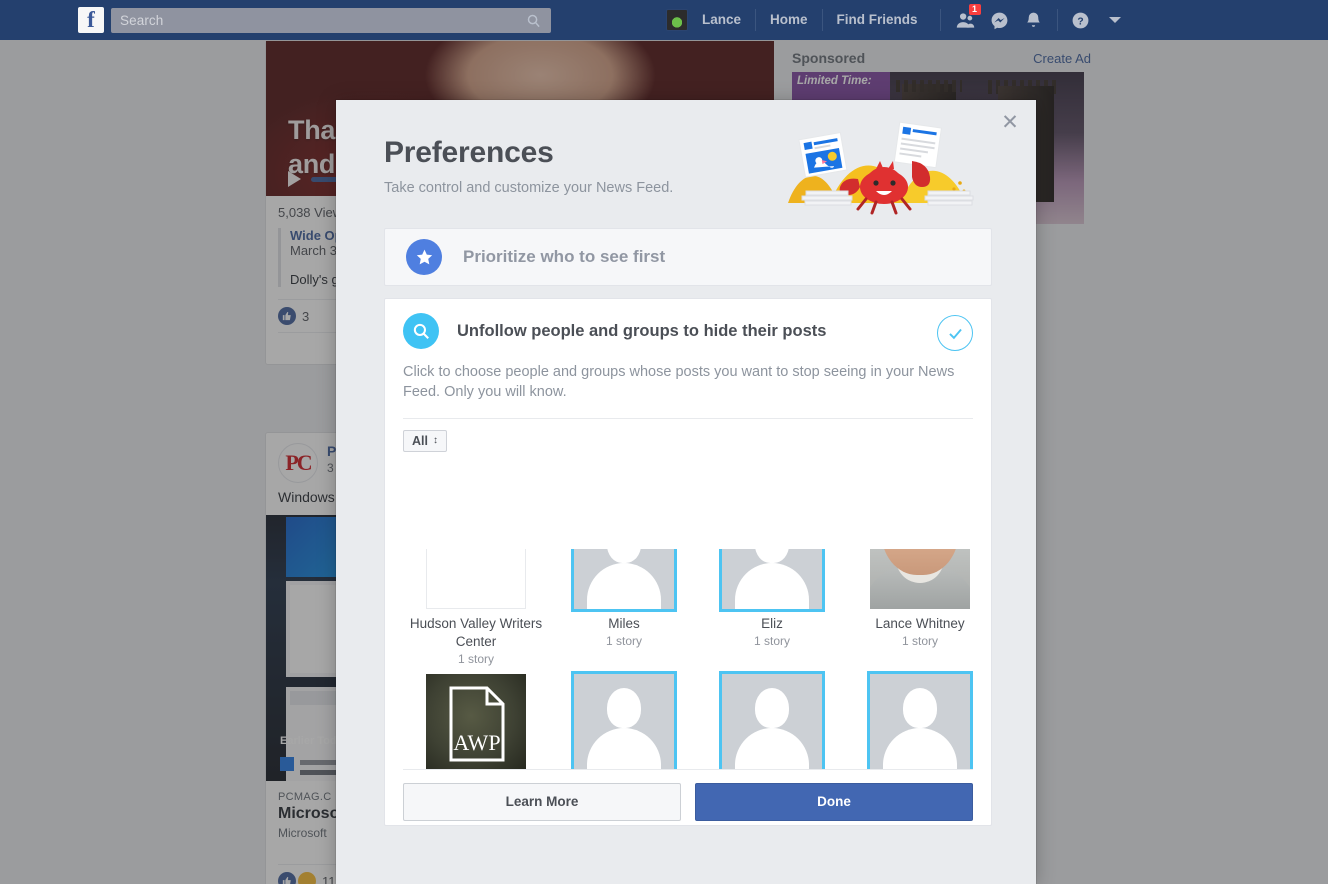  Describe the element at coordinates (476, 611) in the screenshot. I see `unfollow-tile: YV Hudson Valley Writers Center 1 story` at that location.